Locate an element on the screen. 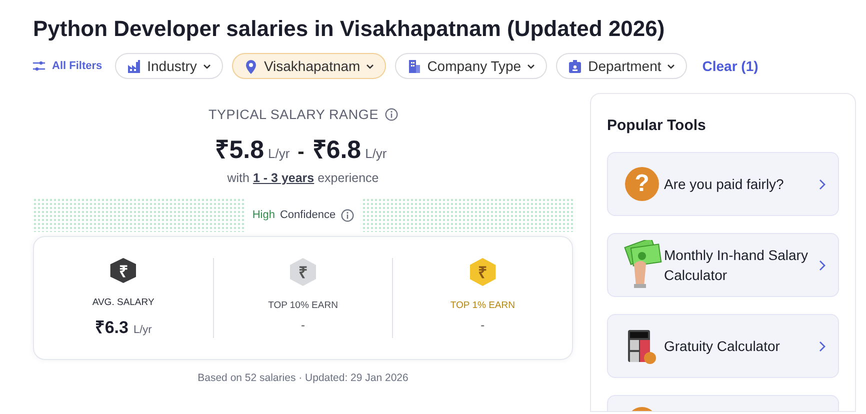  tool-card: ? Are you paid fairly? is located at coordinates (723, 184).